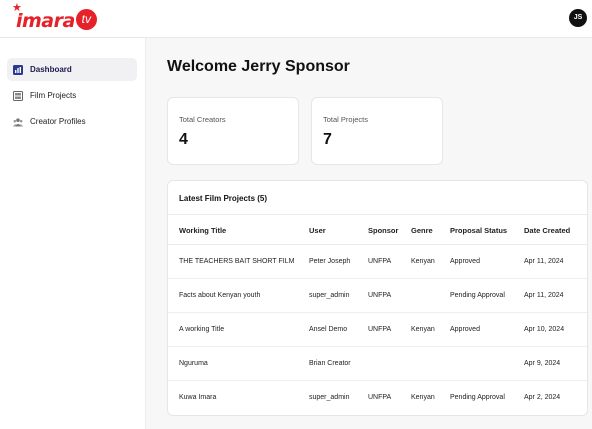 The image size is (592, 429). I want to click on bar-chart-icon, so click(18, 69).